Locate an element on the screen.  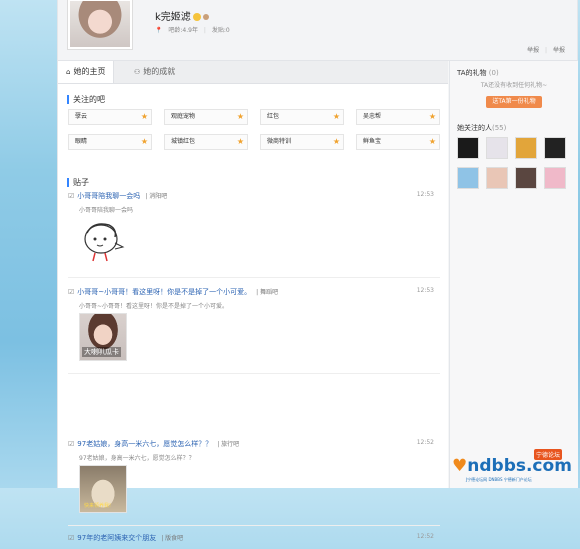
emoji-icon is located at coordinates (196, 17).